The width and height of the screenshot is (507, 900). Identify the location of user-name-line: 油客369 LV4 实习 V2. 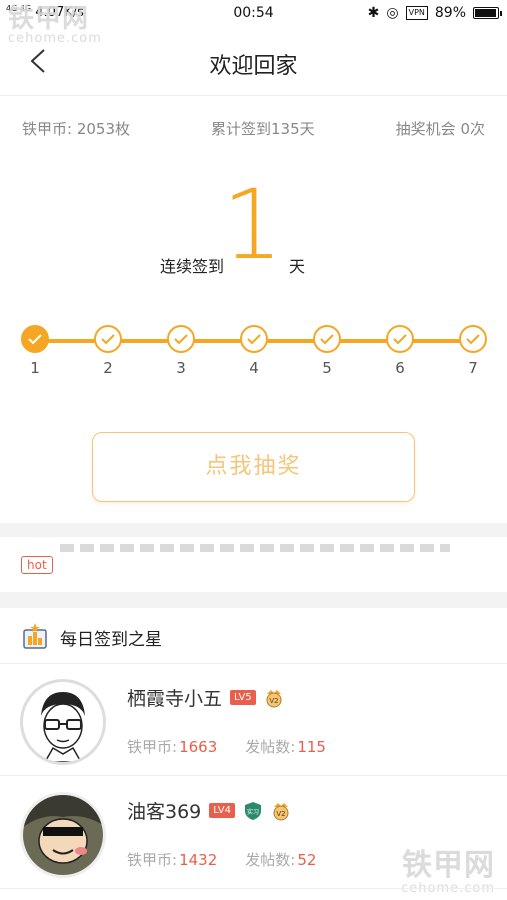
(209, 810).